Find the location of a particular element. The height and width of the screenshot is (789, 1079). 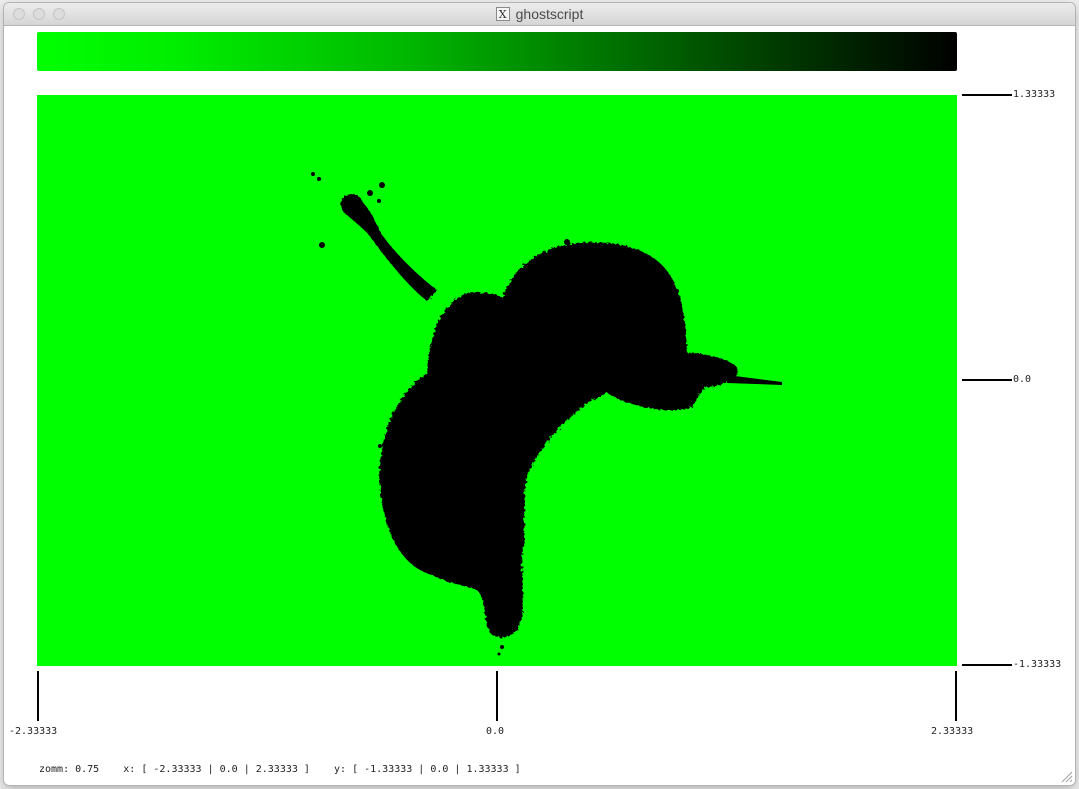

x-tick-left is located at coordinates (38, 696).